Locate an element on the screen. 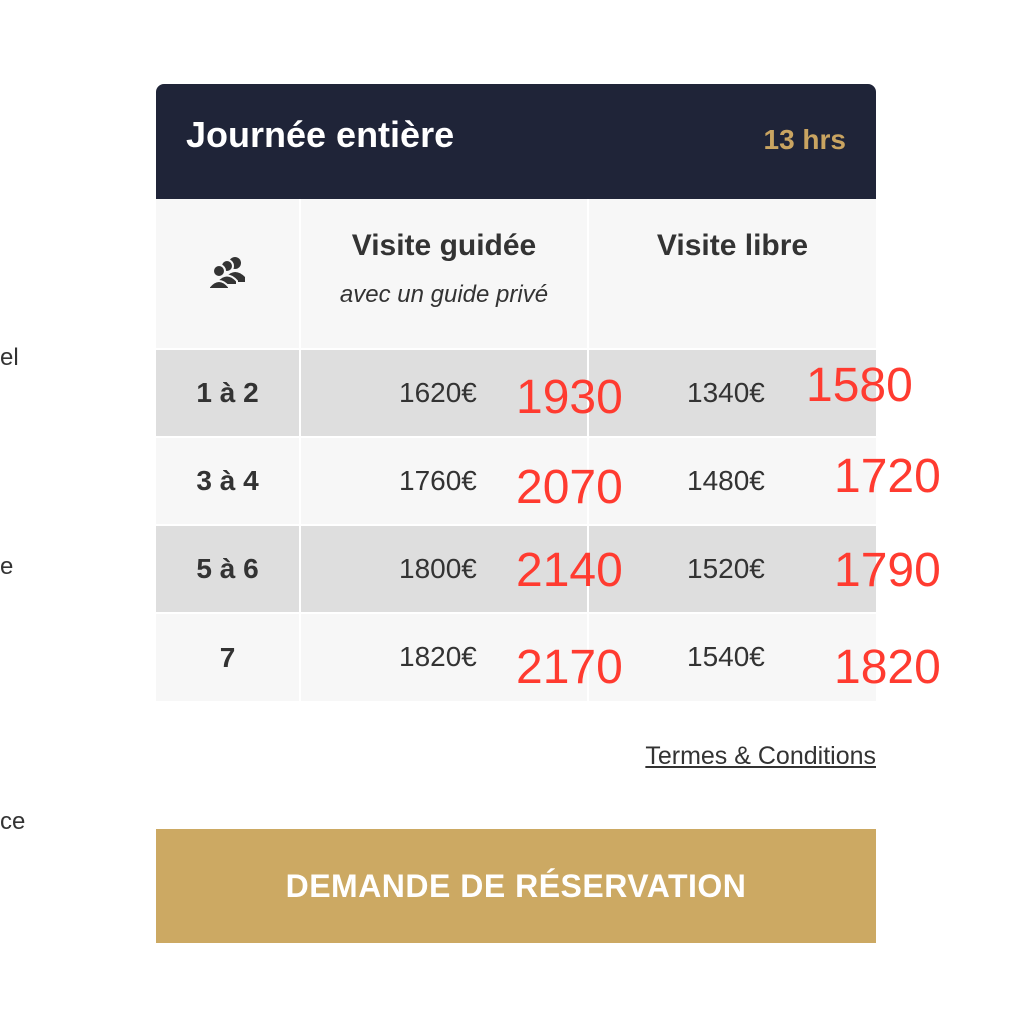  price-annotation: 1580 is located at coordinates (859, 385).